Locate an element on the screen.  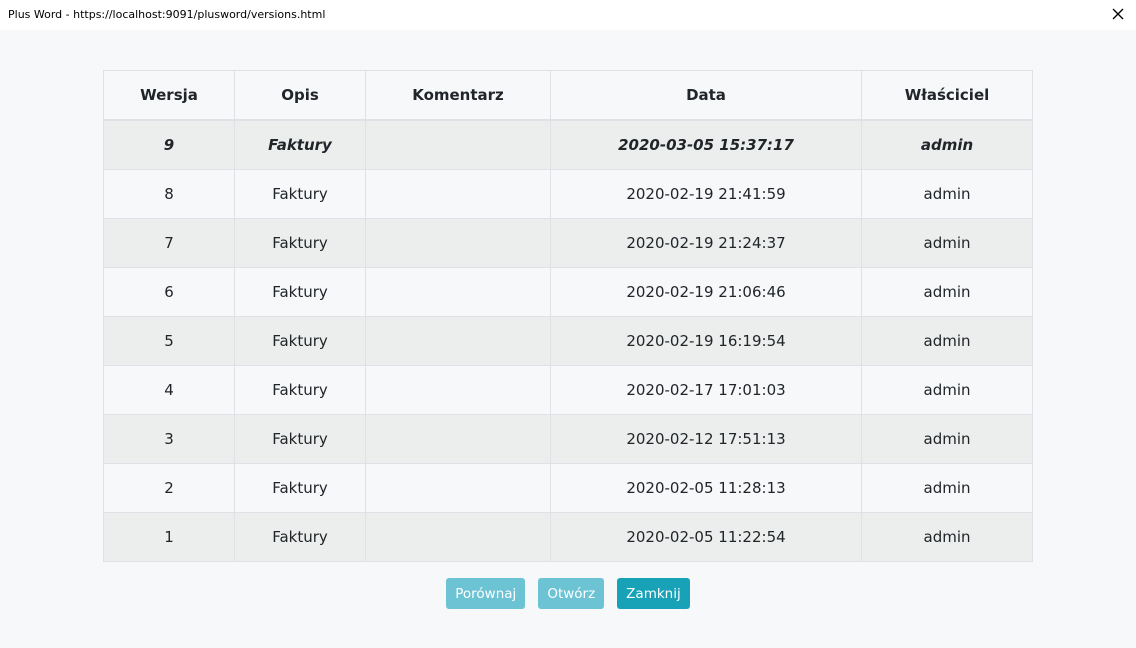
table-row: 3 Faktury 2020-02-12 17:51:13 admin is located at coordinates (568, 439).